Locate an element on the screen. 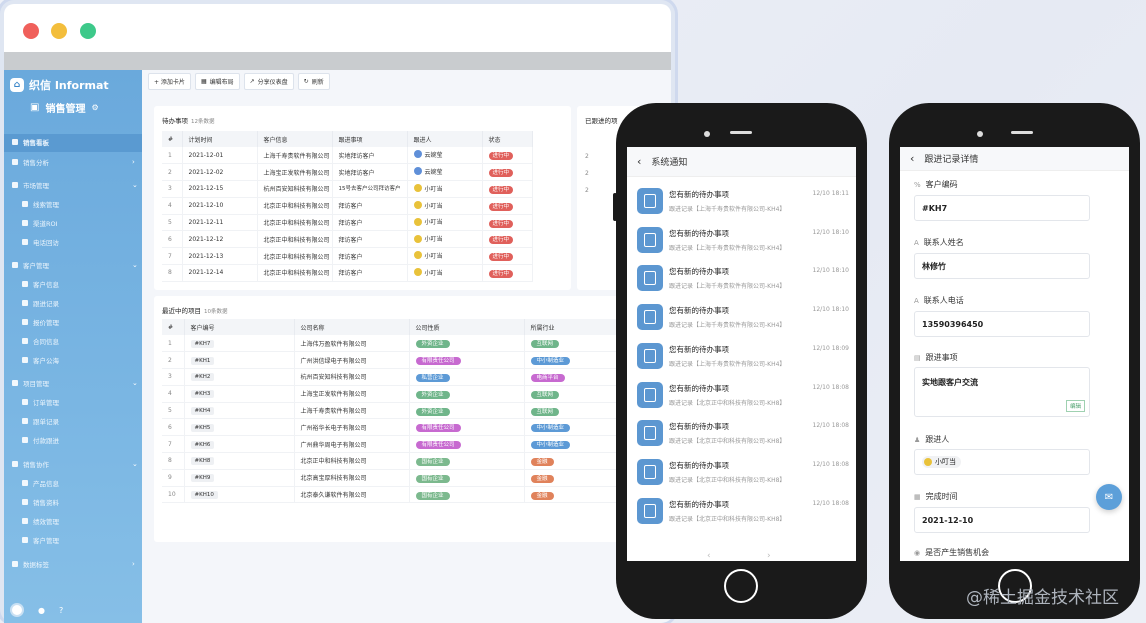  sidebar-item: 跟单记录 is located at coordinates (40, 421).